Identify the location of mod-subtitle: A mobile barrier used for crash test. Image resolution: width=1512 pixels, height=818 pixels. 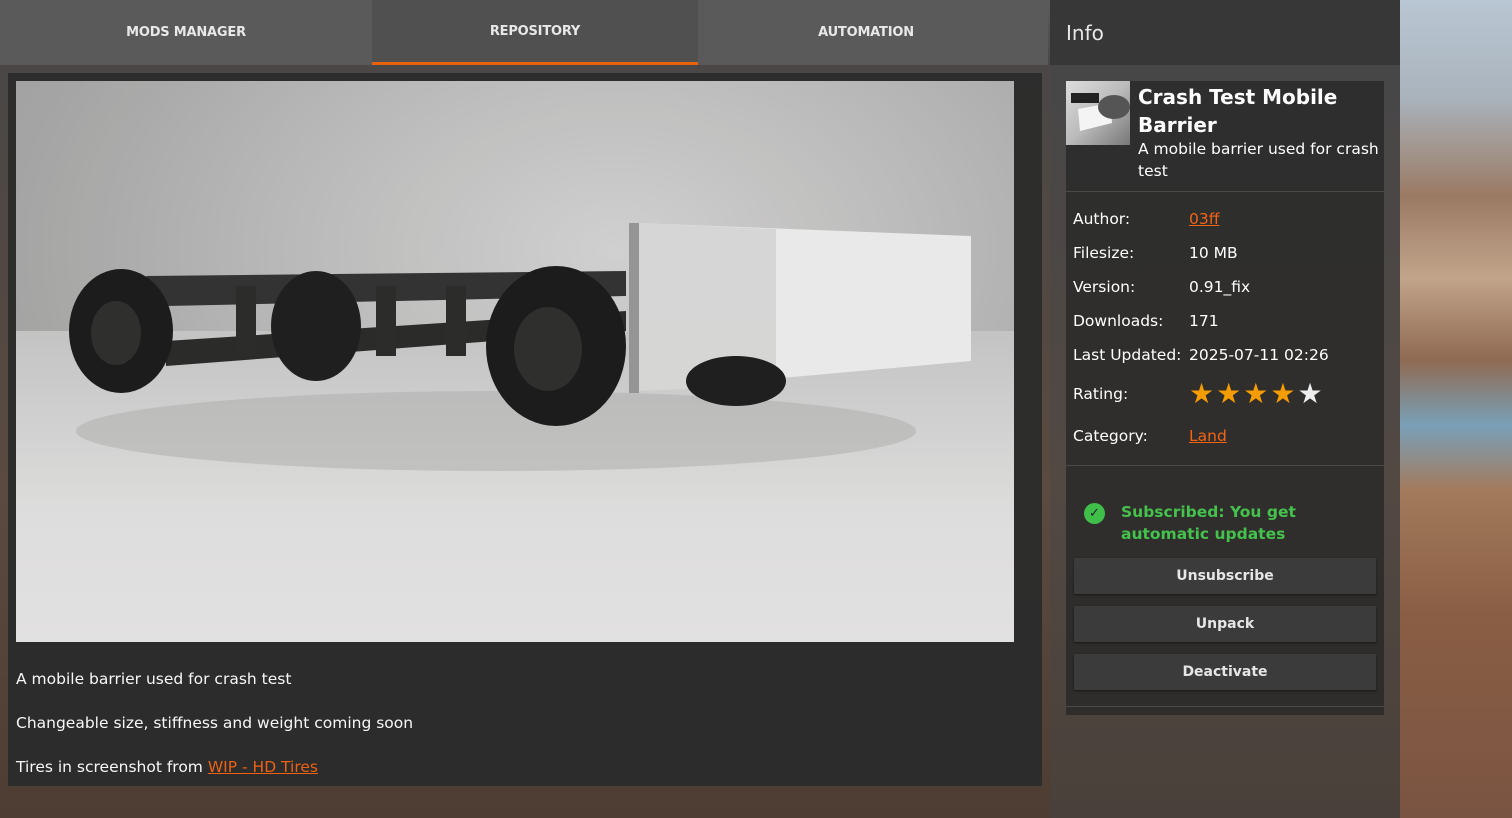
(1258, 160).